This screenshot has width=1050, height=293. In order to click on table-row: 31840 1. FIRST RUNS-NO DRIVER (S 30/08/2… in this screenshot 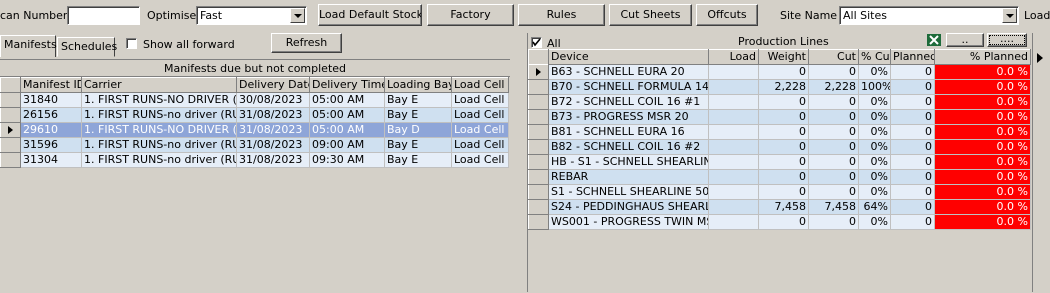, I will do `click(254, 100)`.